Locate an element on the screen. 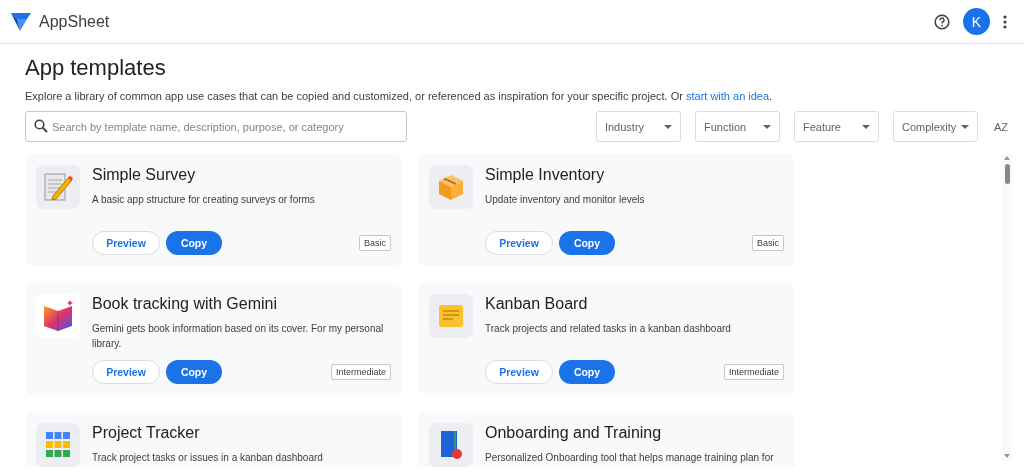 The height and width of the screenshot is (474, 1024). template-card: Project Tracker Track project tasks or issues in a kanban dashboard is located at coordinates (213, 439).